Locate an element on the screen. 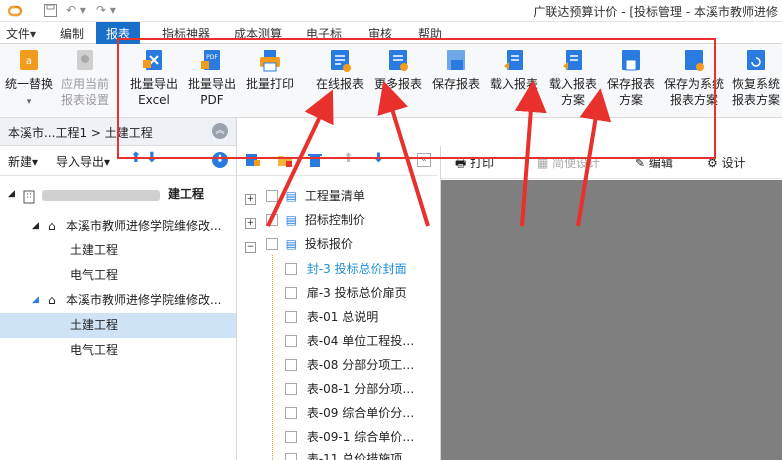 This screenshot has height=460, width=782. tree-item-civil-1: 土建工程 is located at coordinates (118, 250).